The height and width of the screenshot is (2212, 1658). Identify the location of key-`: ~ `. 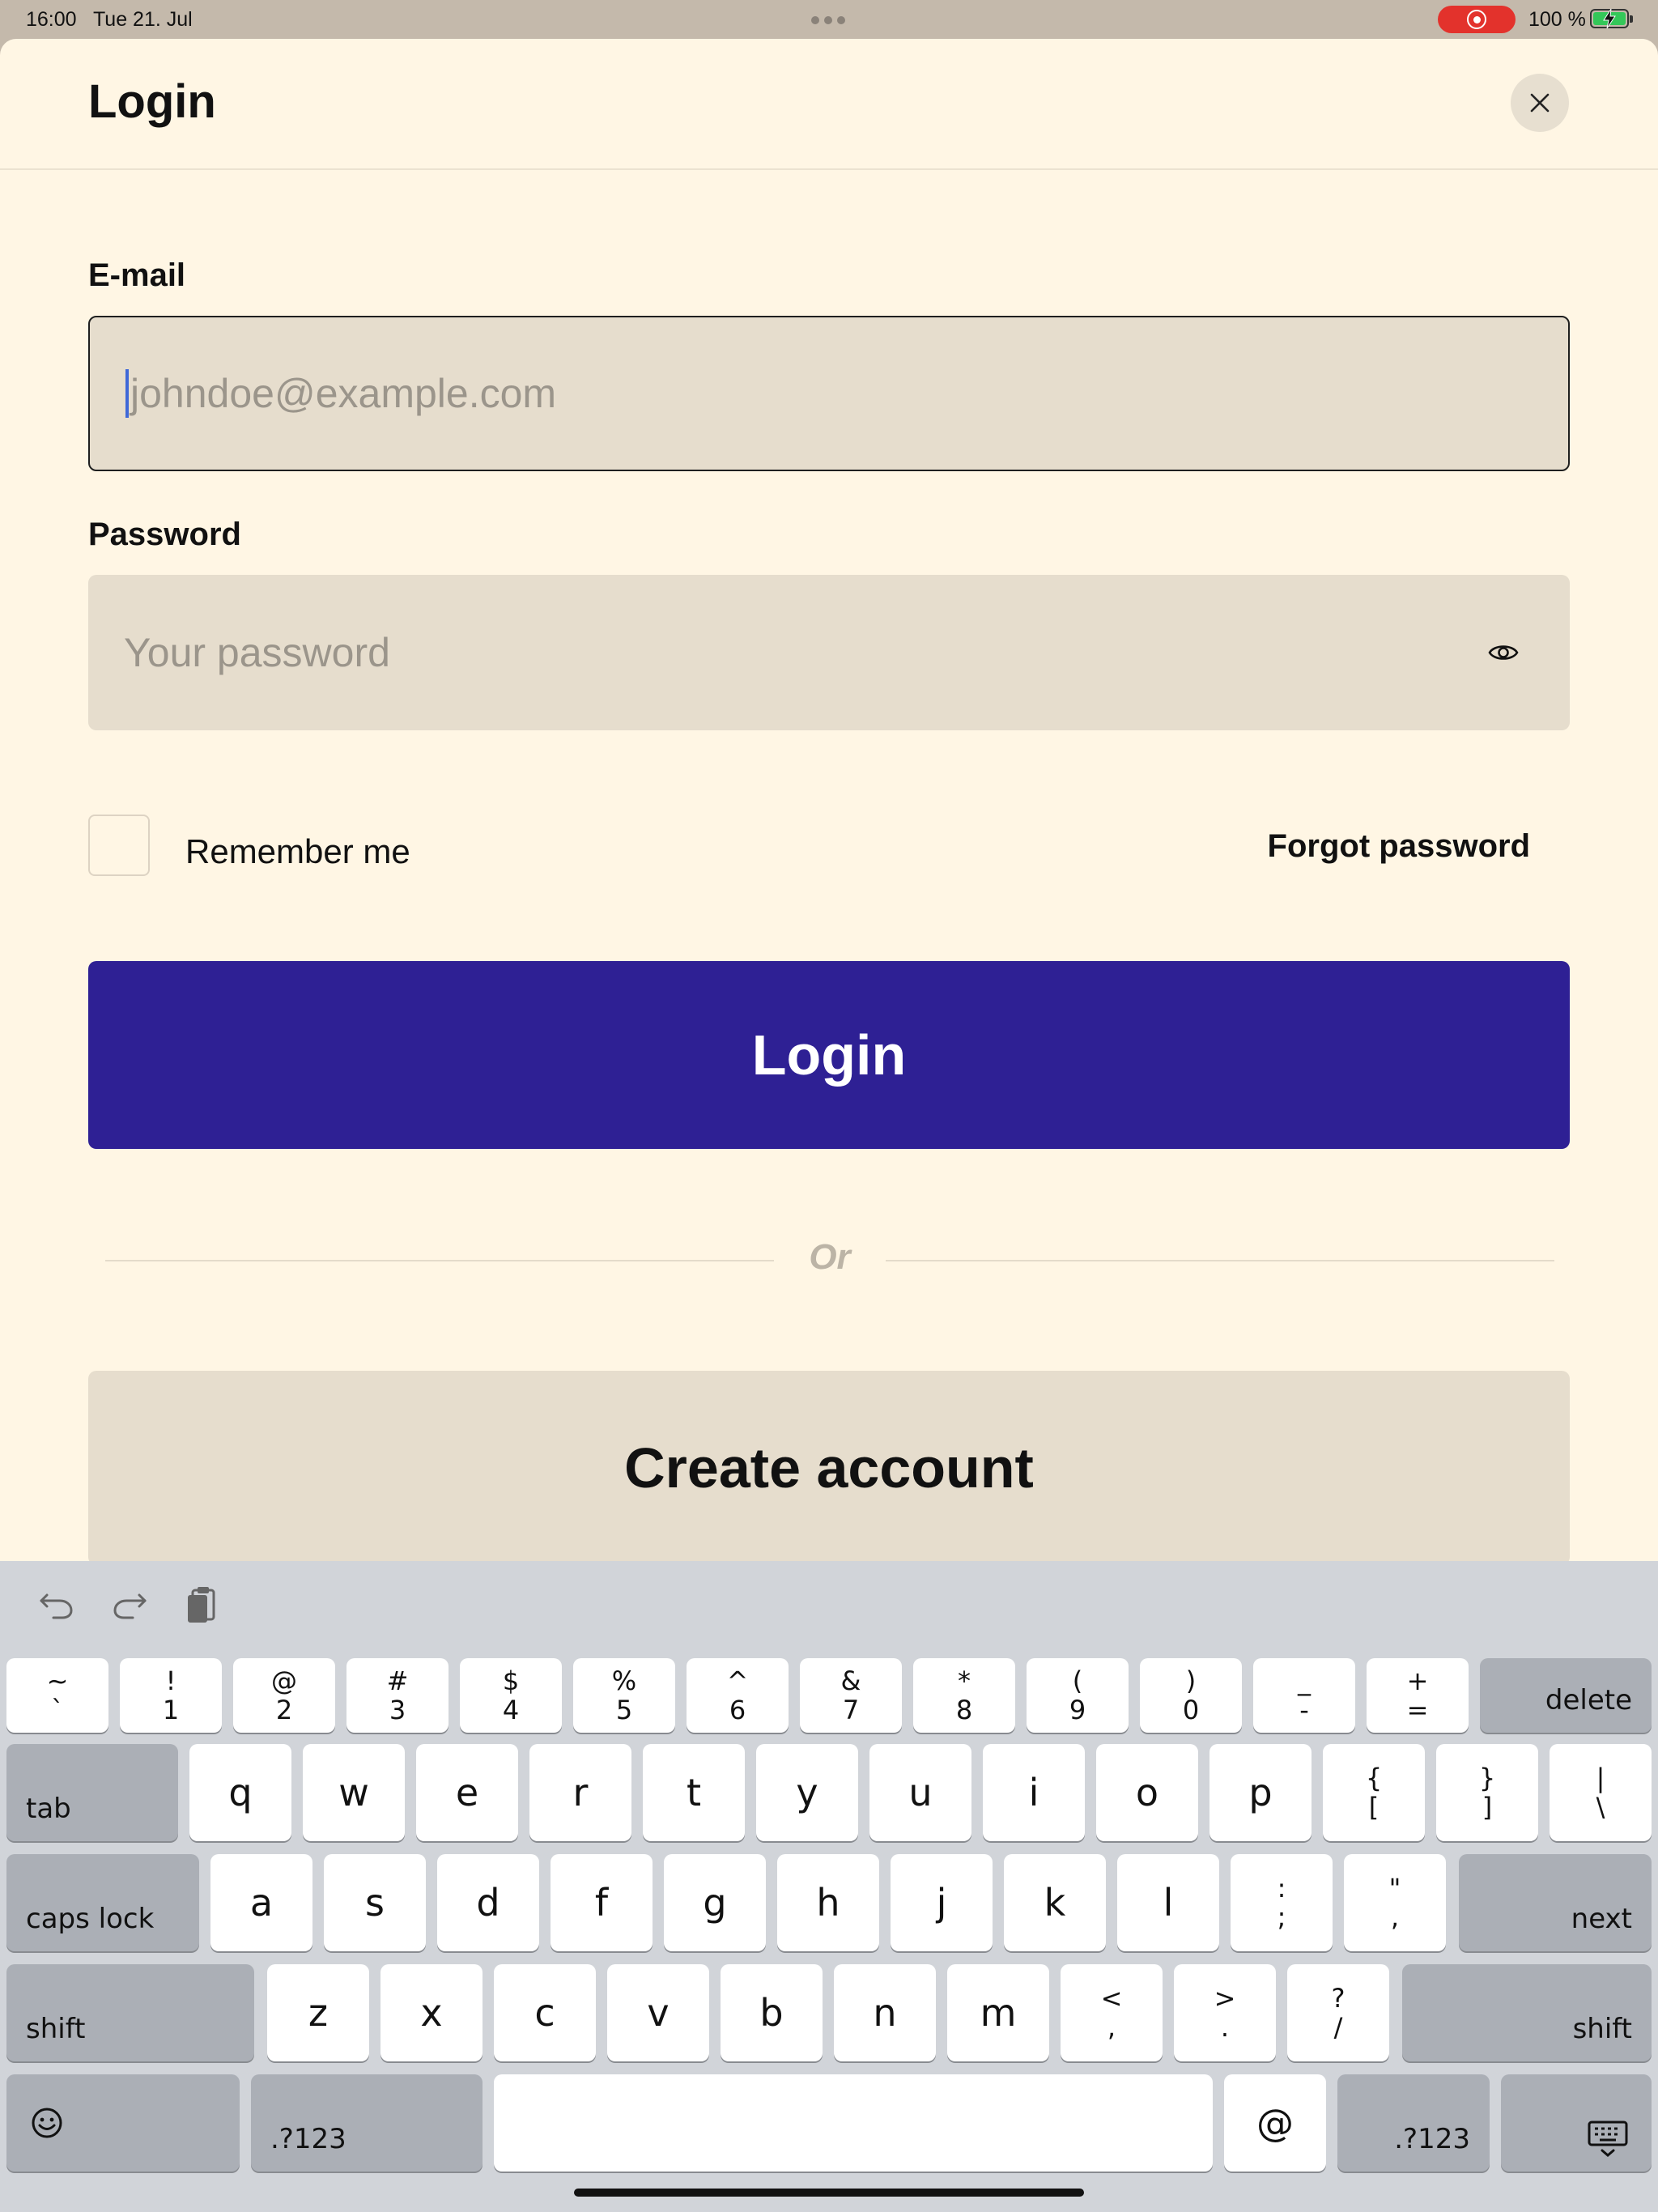
(57, 1695).